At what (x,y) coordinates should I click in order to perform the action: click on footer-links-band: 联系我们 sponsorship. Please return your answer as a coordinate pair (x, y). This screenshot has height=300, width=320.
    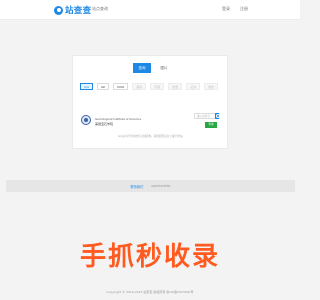
    Looking at the image, I should click on (150, 186).